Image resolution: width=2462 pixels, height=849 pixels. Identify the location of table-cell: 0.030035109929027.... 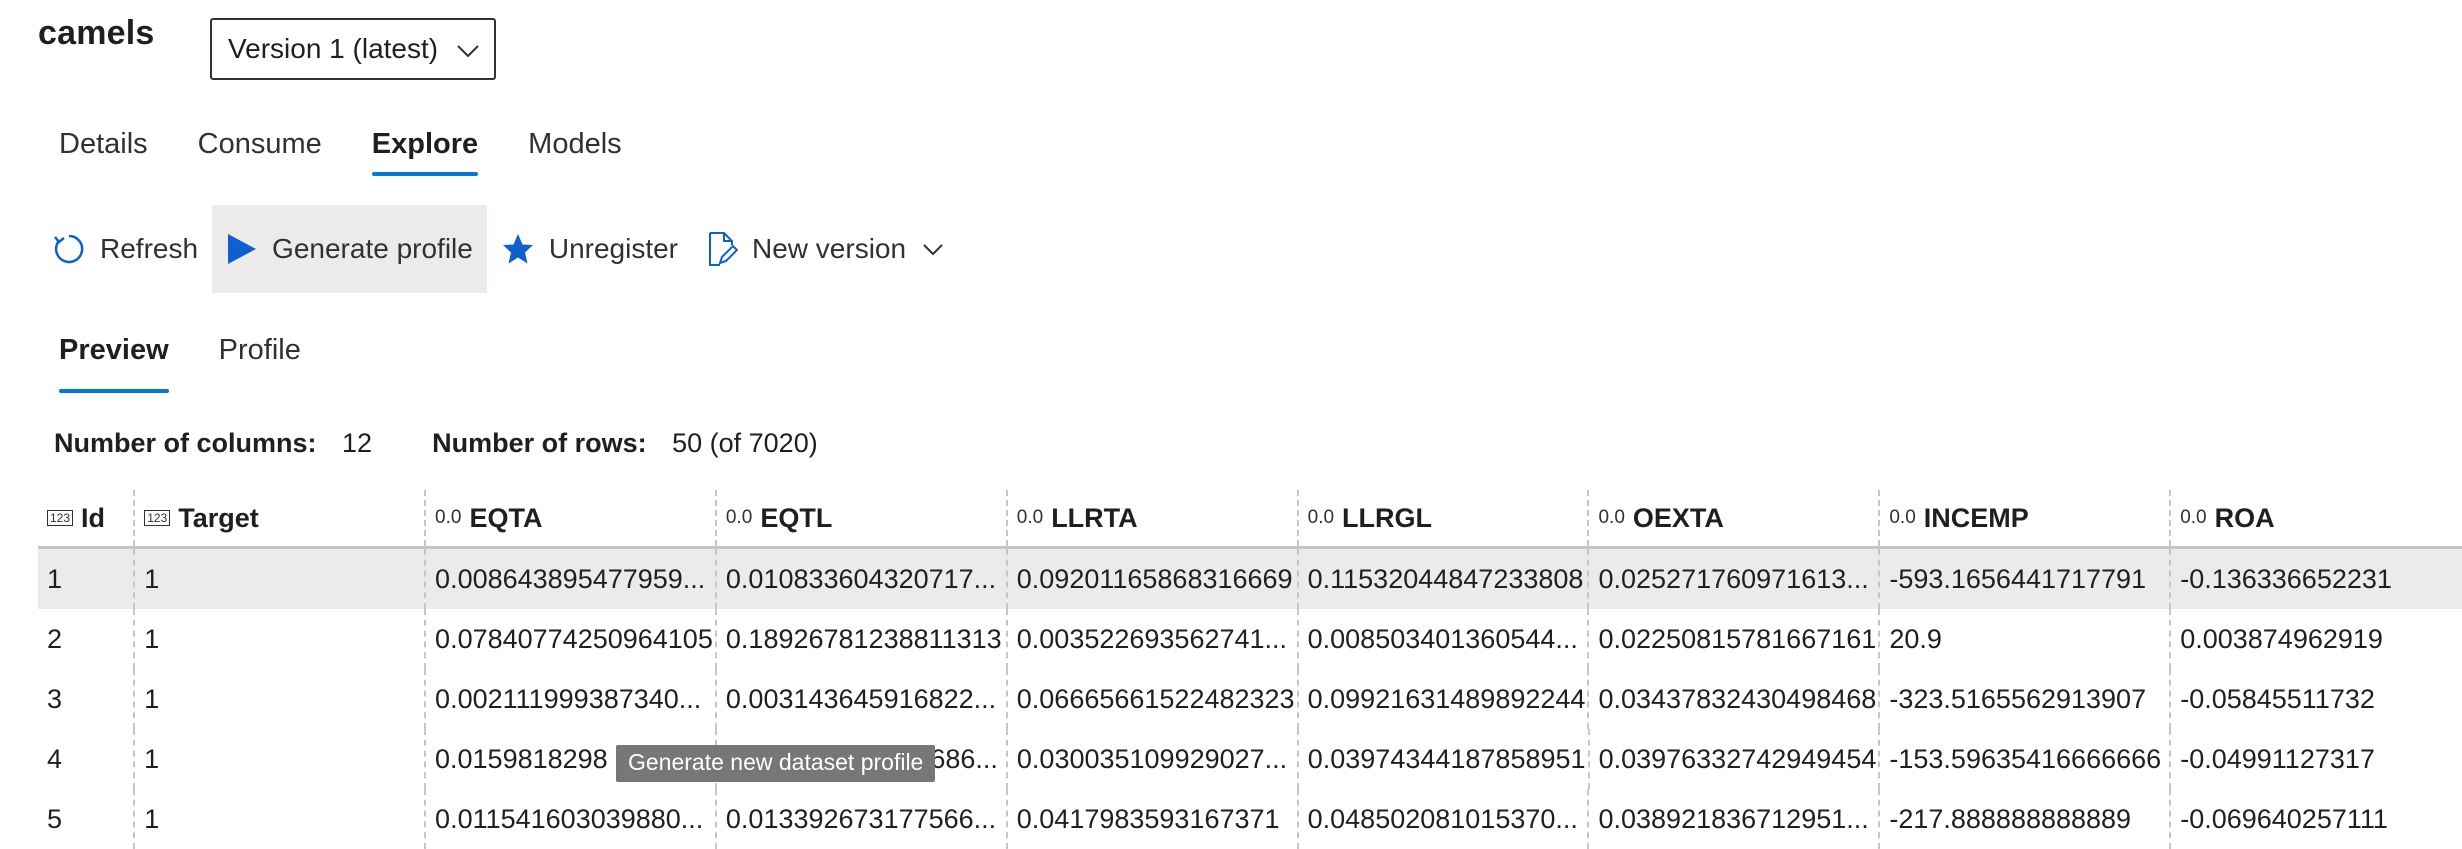
(1153, 759).